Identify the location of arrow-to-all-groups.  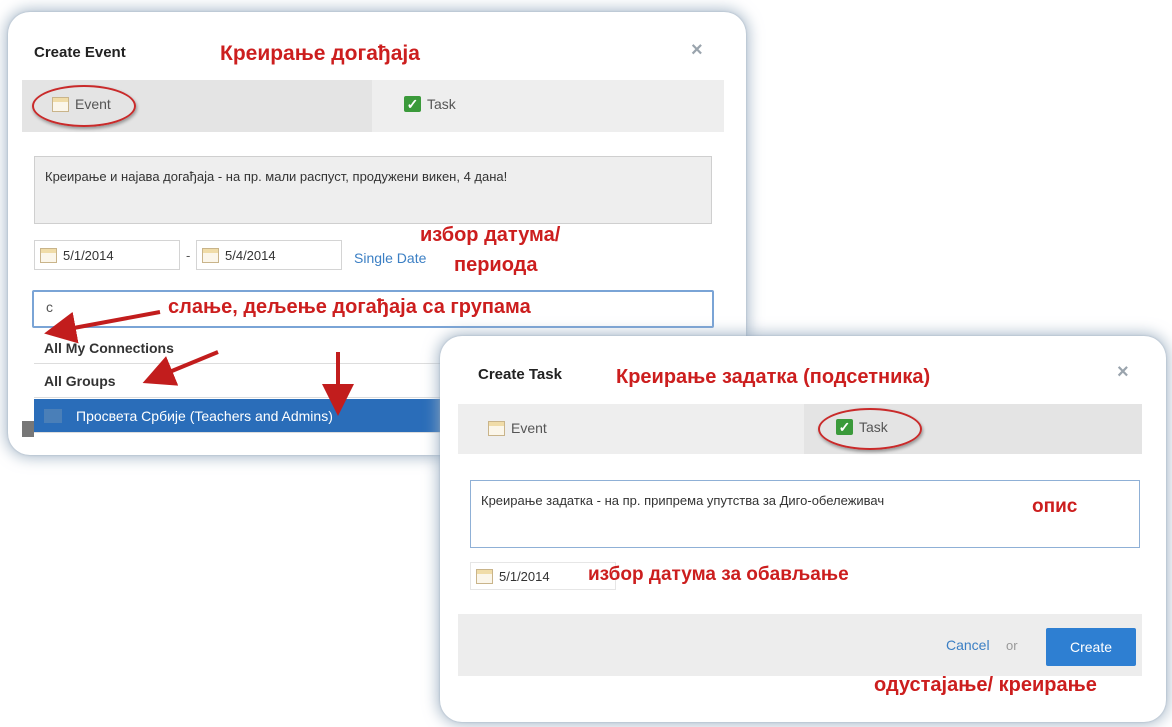
(180, 368).